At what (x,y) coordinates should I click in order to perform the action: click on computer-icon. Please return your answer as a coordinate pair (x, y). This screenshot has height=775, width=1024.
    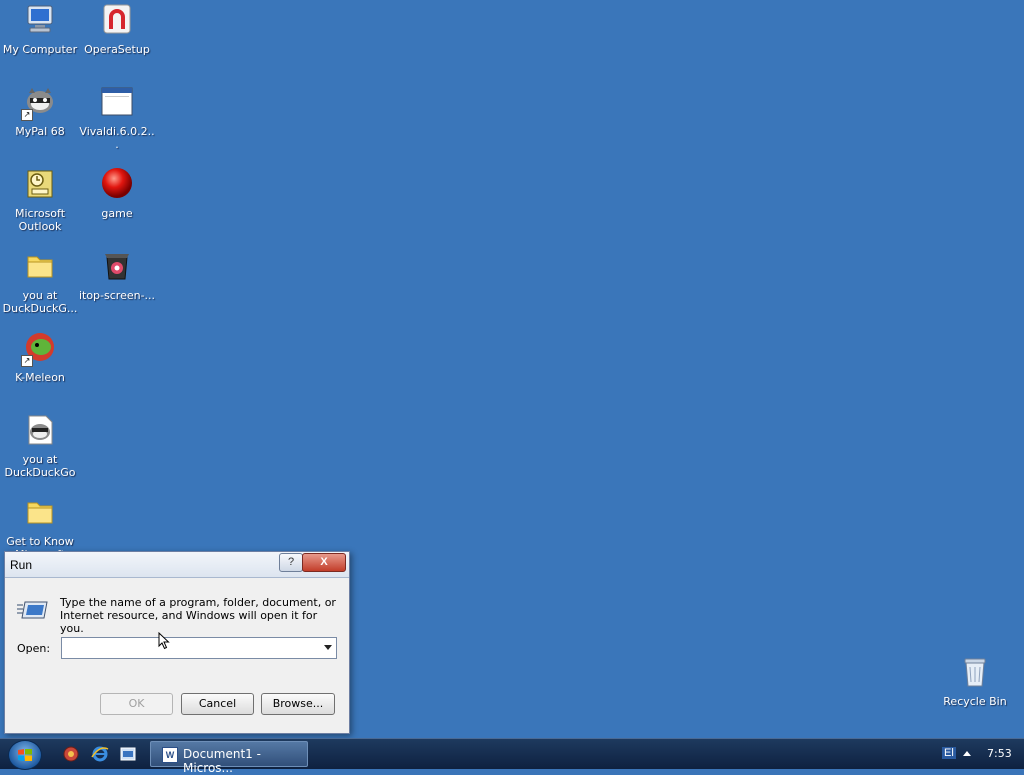
    Looking at the image, I should click on (40, 20).